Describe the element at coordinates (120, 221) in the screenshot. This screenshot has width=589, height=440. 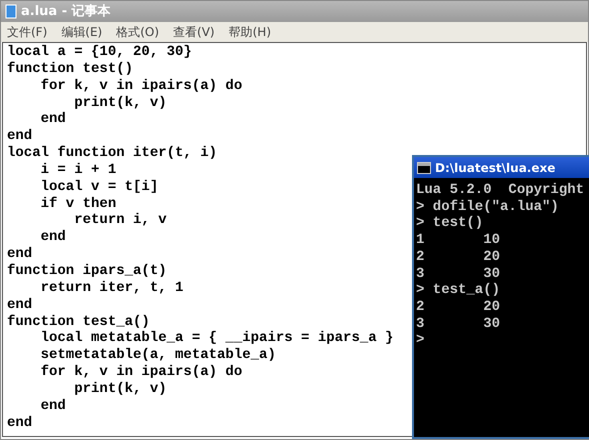
I see `code-line: return i, v` at that location.